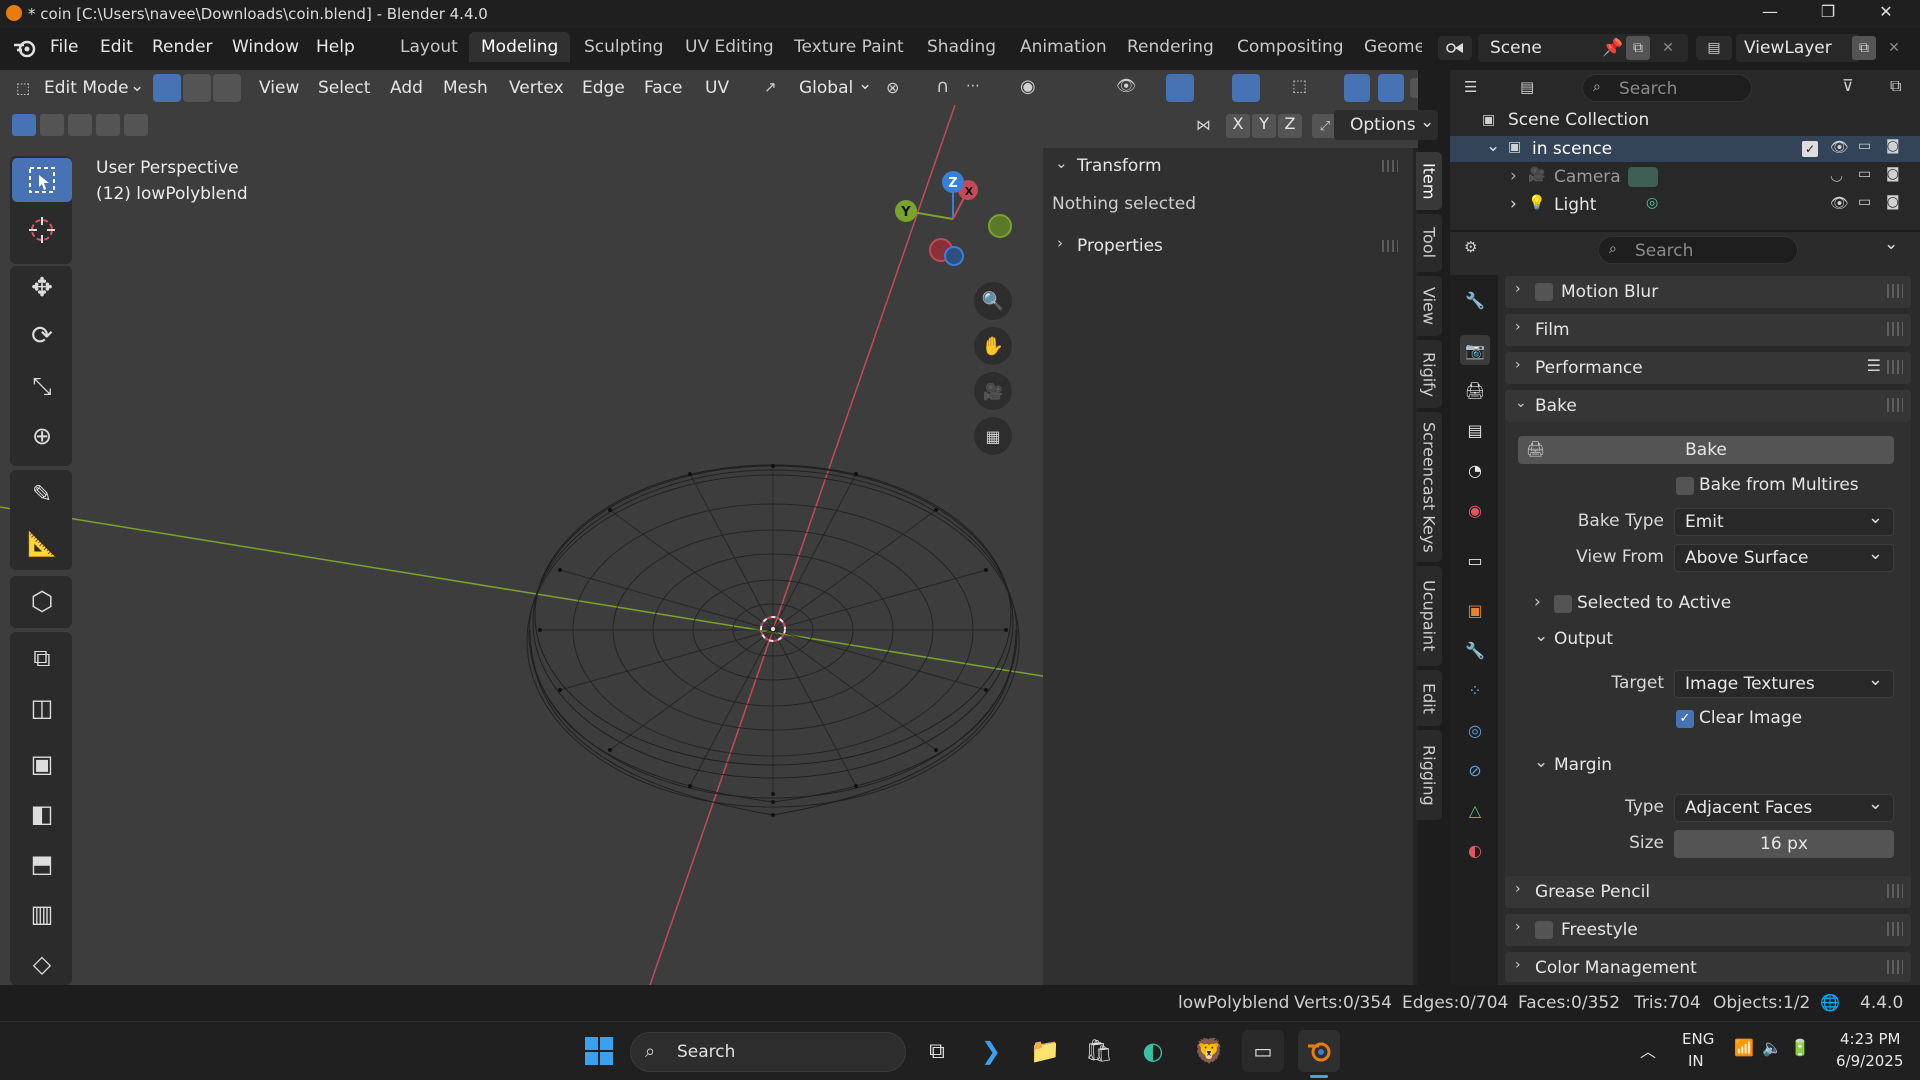 Image resolution: width=1920 pixels, height=1080 pixels. What do you see at coordinates (25, 48) in the screenshot?
I see `blender-menu-icon` at bounding box center [25, 48].